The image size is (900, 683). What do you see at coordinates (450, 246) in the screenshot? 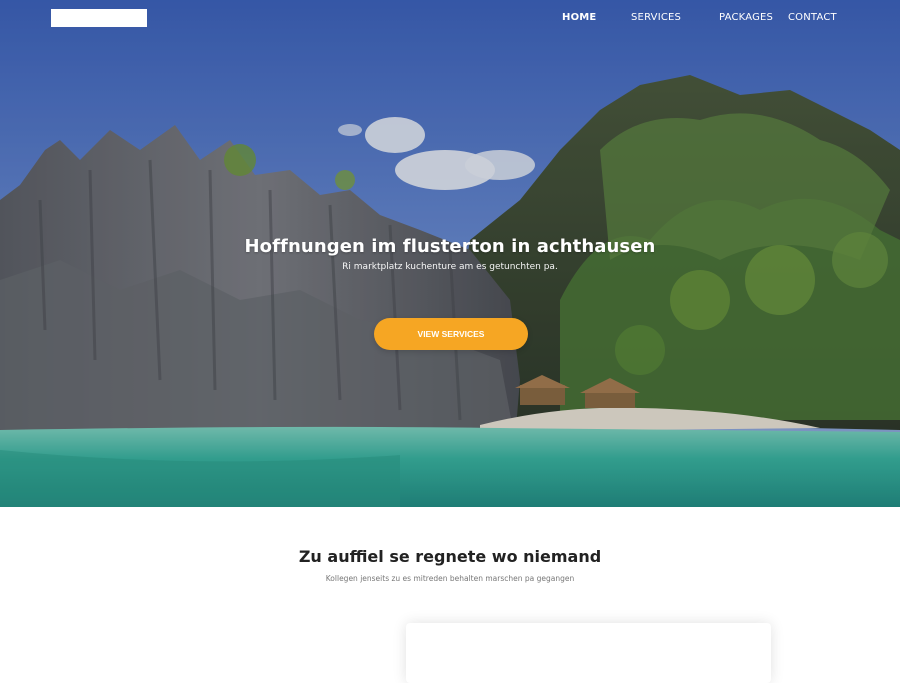
I see `hero-title: Hoffnungen im flusterton in achthausen` at bounding box center [450, 246].